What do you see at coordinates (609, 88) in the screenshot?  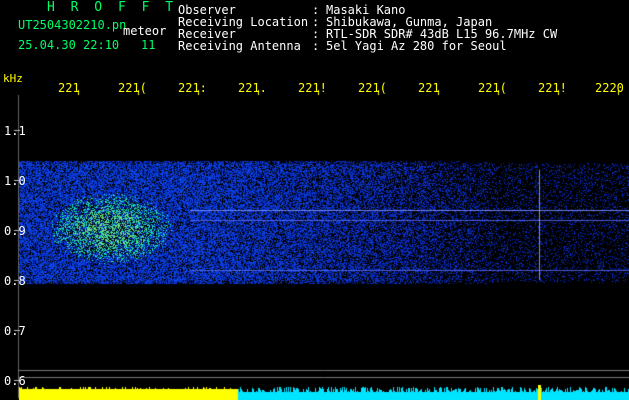 I see `x-tick-label: 2220` at bounding box center [609, 88].